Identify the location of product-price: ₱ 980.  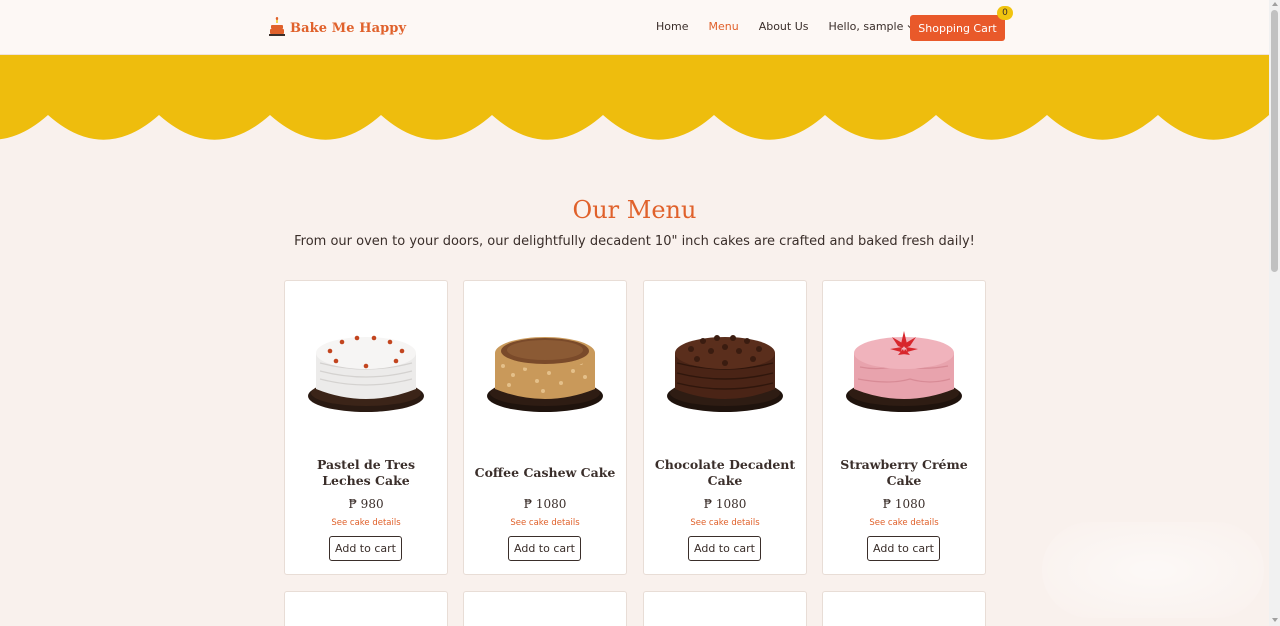
(366, 504).